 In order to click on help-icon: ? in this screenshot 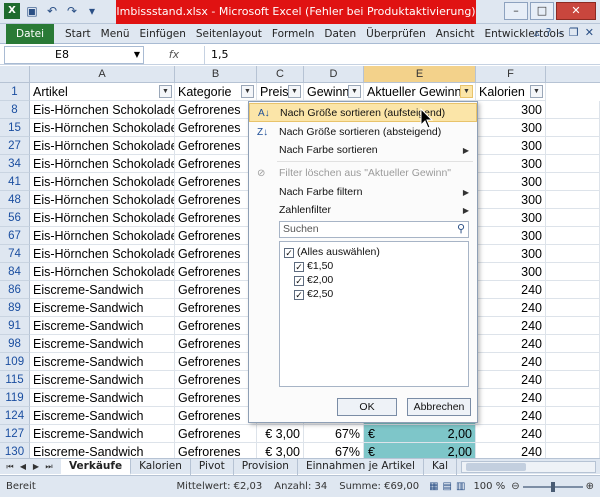, I will do `click(549, 32)`.